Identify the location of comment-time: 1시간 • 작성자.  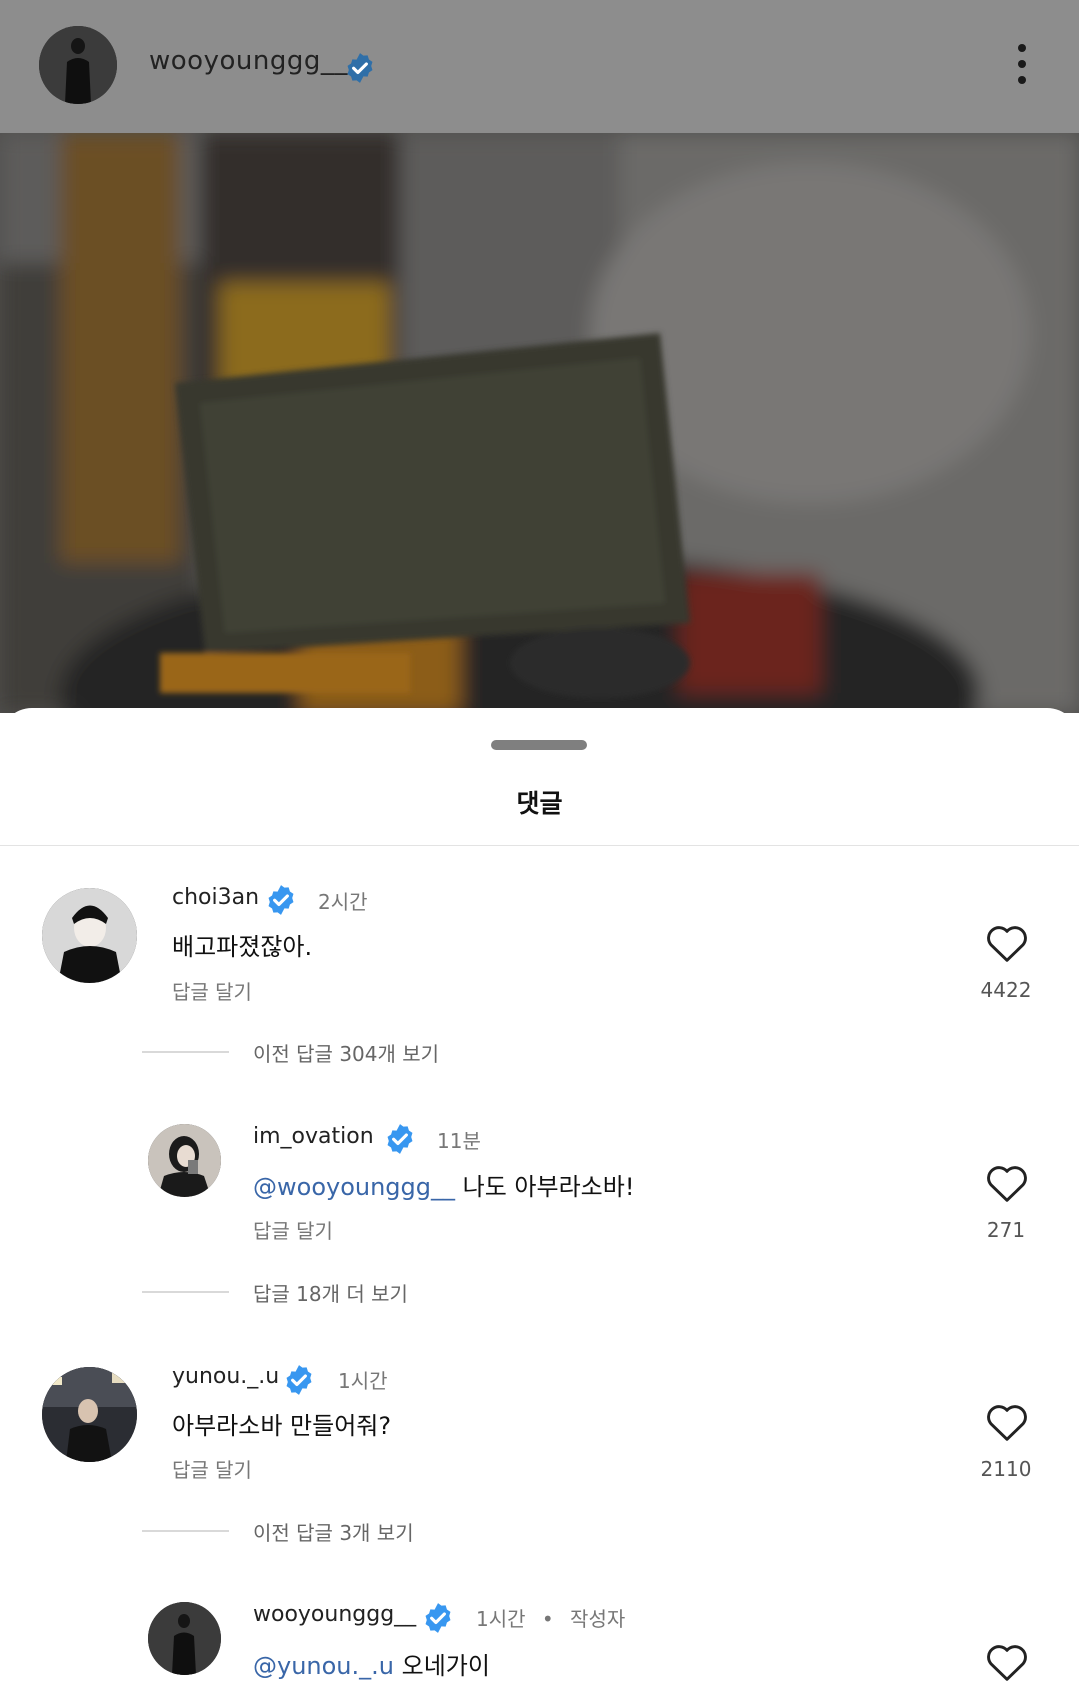
(550, 1617).